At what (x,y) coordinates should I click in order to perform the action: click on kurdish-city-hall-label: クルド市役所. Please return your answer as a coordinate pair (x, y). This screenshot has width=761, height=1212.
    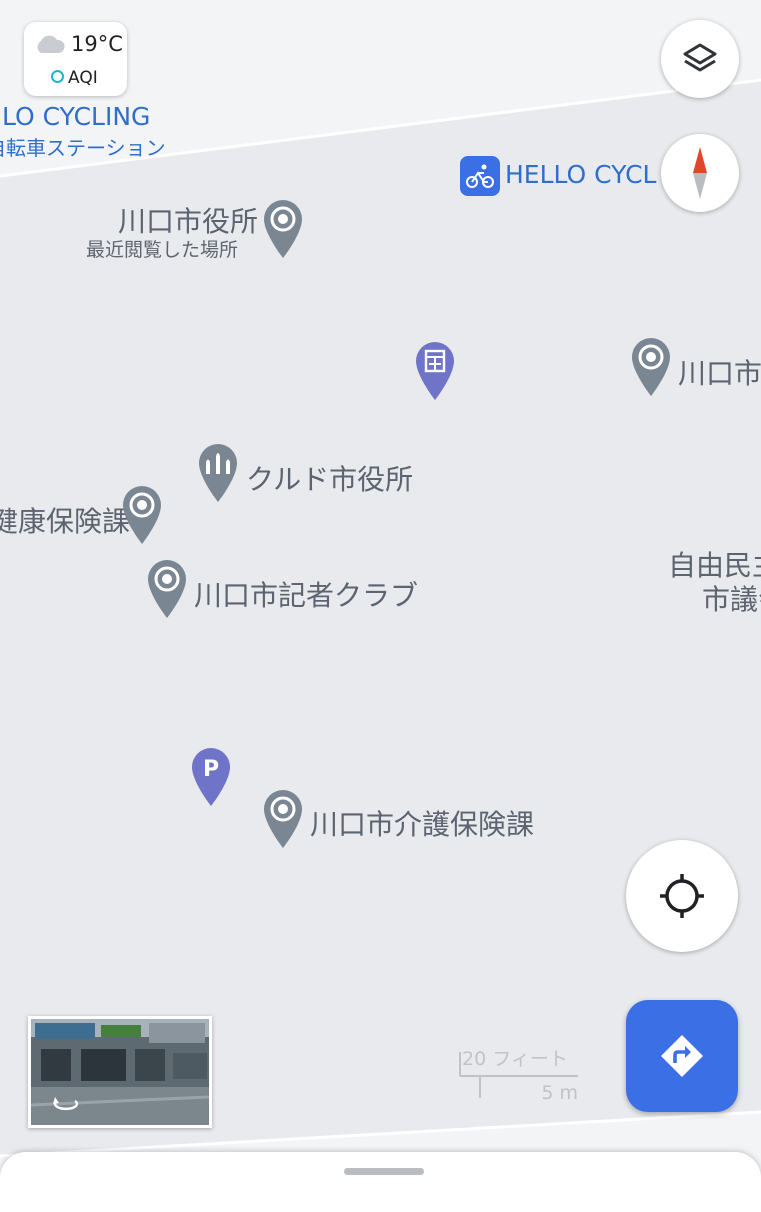
    Looking at the image, I should click on (329, 478).